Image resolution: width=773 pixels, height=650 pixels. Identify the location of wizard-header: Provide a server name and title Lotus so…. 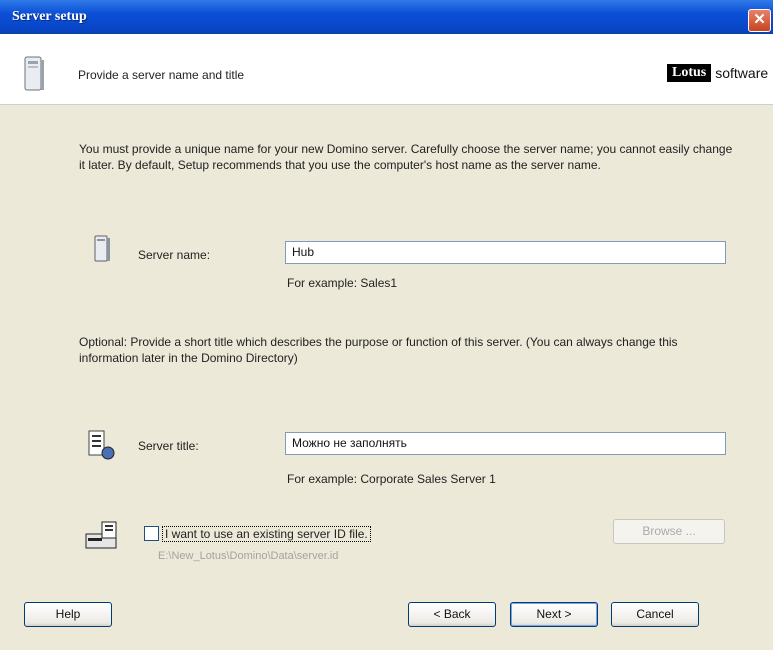
(386, 69).